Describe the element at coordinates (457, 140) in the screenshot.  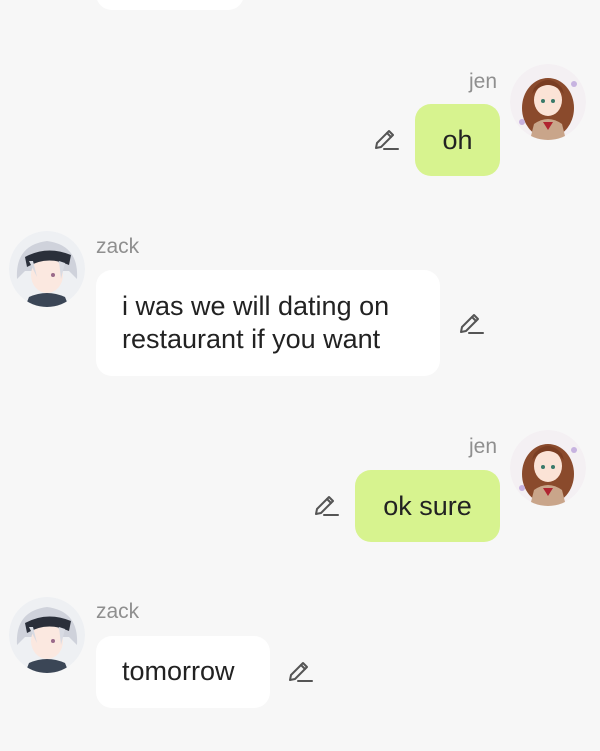
I see `message-bubble-jen: oh` at that location.